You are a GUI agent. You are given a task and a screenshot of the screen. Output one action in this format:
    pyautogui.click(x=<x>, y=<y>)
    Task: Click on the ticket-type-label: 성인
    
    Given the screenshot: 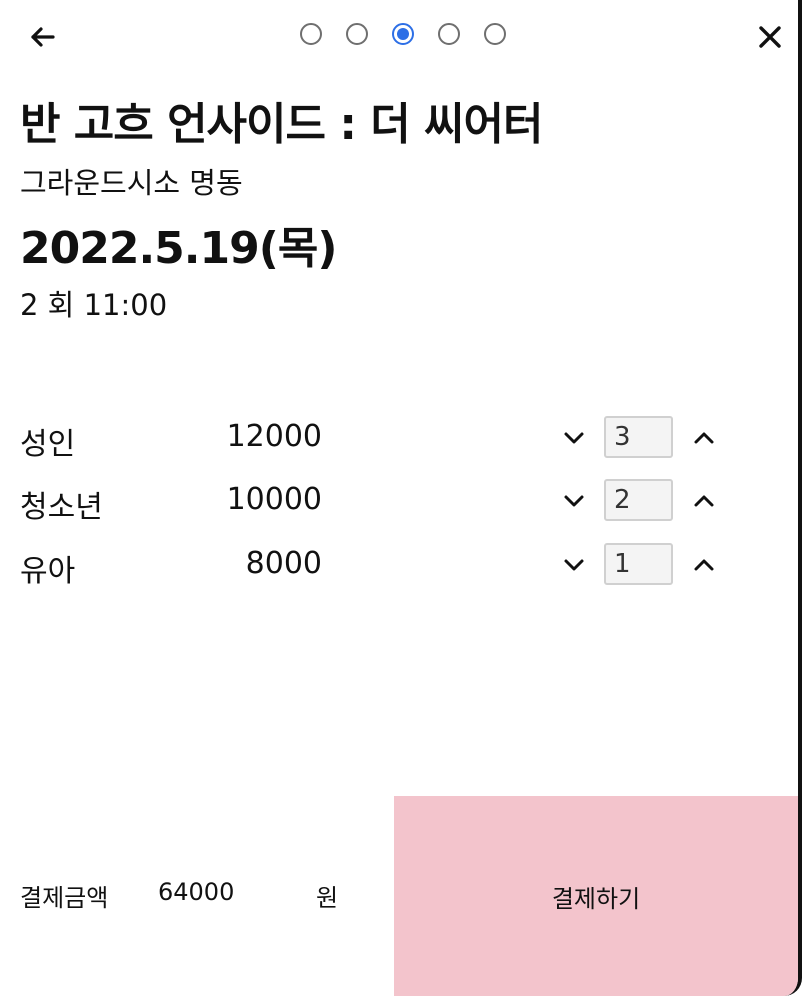 What is the action you would take?
    pyautogui.click(x=48, y=444)
    